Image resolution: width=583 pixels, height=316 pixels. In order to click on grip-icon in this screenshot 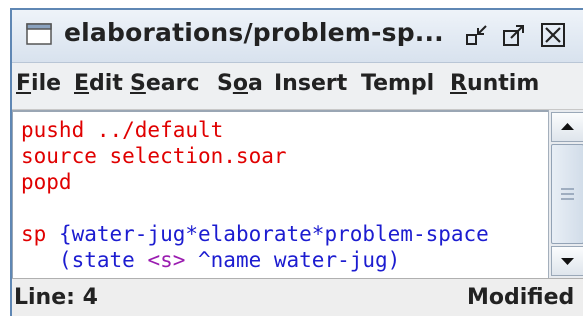, I will do `click(567, 194)`.